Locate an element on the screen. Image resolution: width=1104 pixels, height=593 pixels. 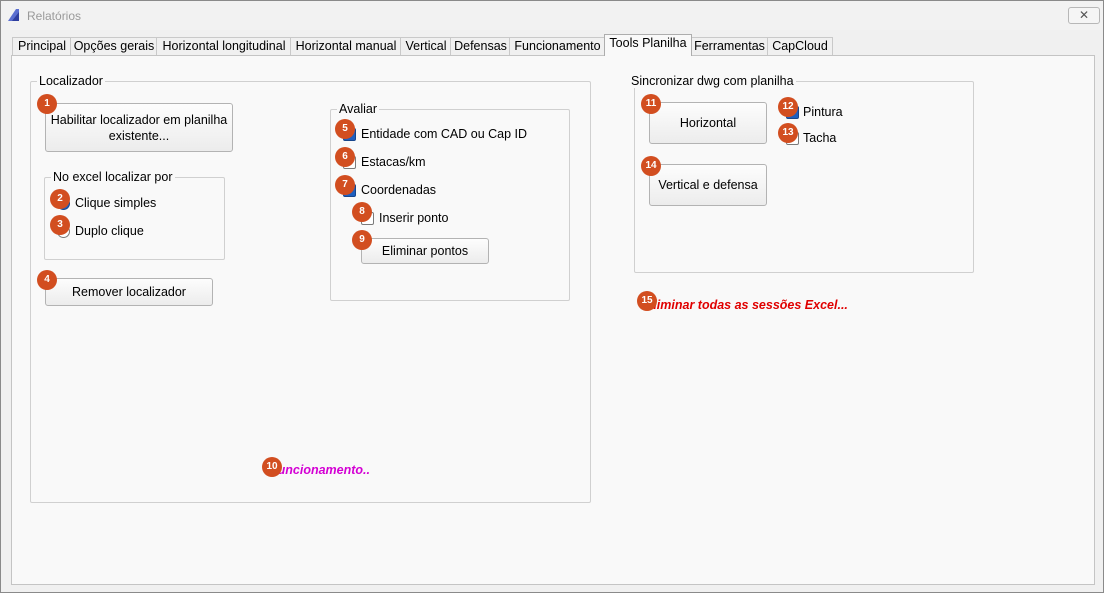
tab-opcoes-gerais: Opções gerais is located at coordinates (114, 46).